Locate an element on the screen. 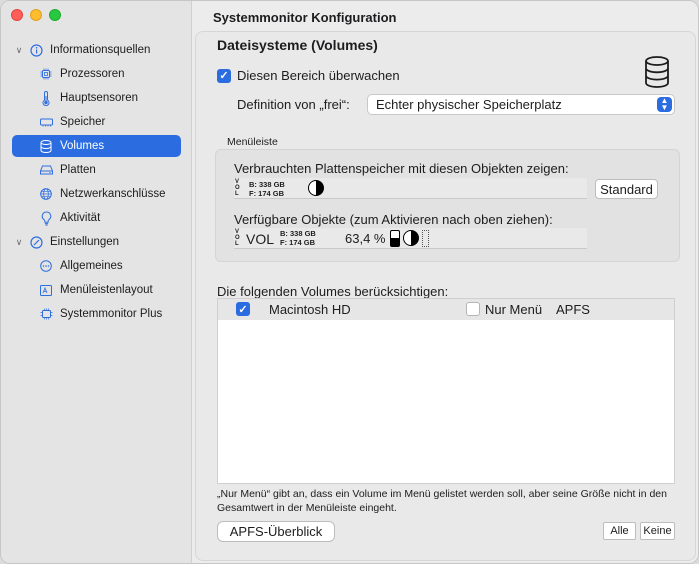 The width and height of the screenshot is (699, 564). minimize-window-button is located at coordinates (36, 15).